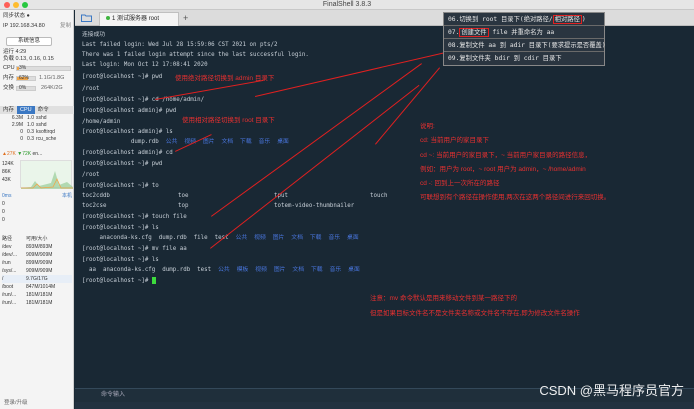 This screenshot has width=694, height=409. Describe the element at coordinates (8, 172) in the screenshot. I see `net-scale: 124K 86K 43K` at that location.